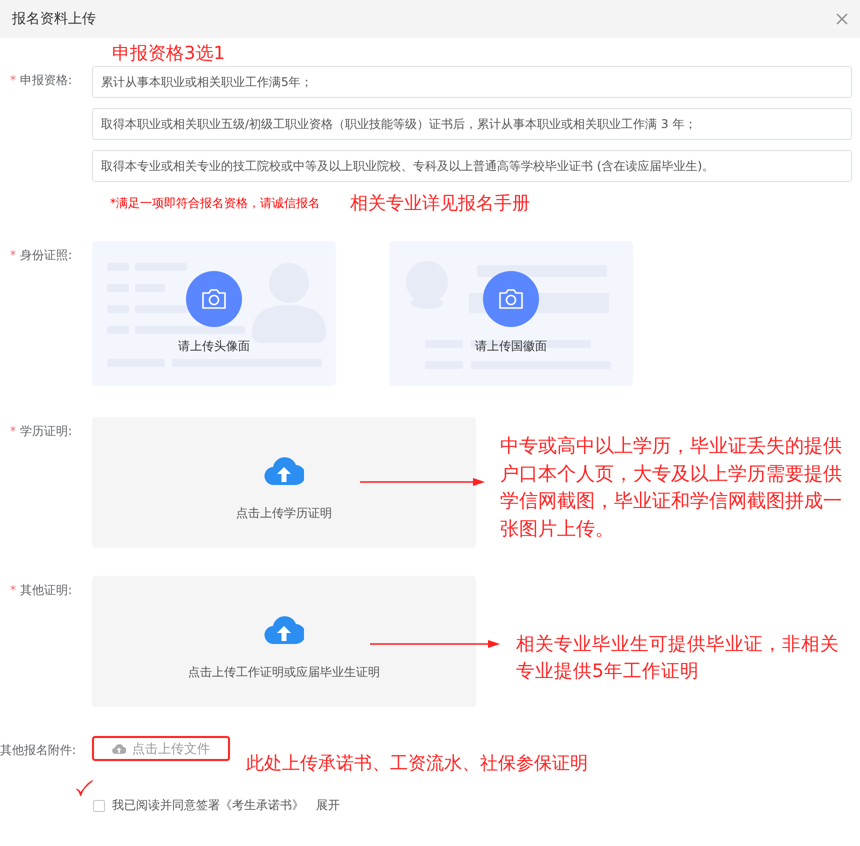  I want to click on annotation-text: 申报资格3选1, so click(168, 54).